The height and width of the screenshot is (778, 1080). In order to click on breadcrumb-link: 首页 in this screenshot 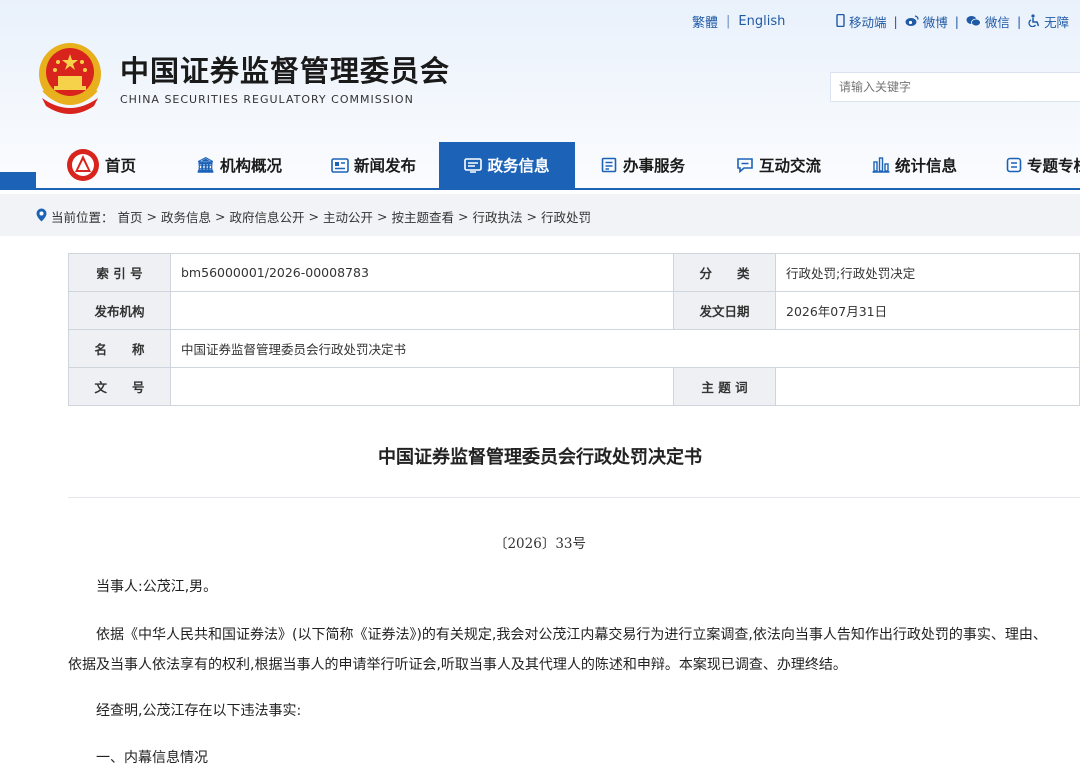, I will do `click(130, 216)`.